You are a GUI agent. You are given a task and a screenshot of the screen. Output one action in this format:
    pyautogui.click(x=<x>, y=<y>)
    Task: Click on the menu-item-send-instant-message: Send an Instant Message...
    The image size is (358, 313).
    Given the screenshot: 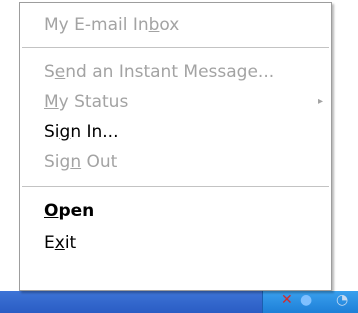 What is the action you would take?
    pyautogui.click(x=175, y=72)
    